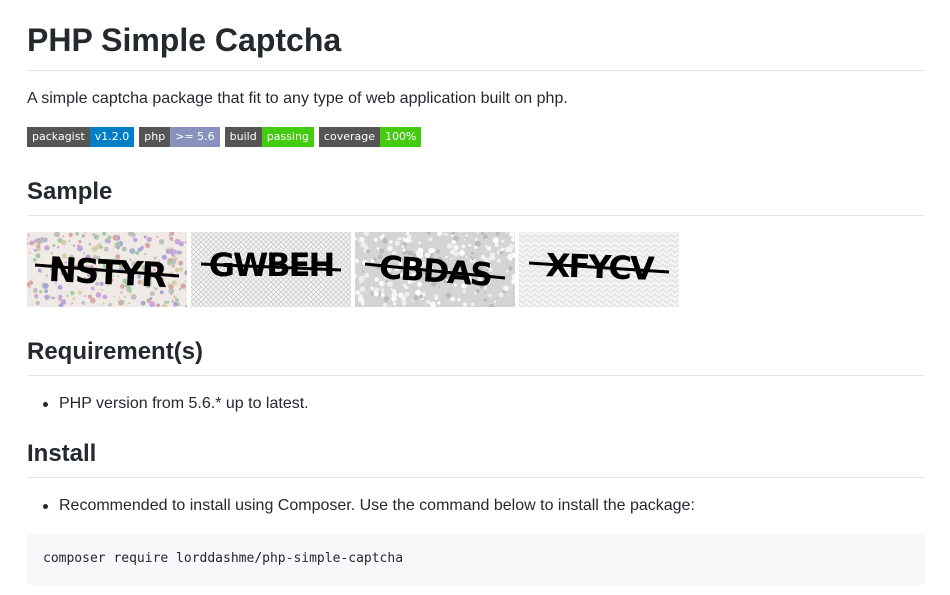 This screenshot has height=595, width=950. Describe the element at coordinates (70, 191) in the screenshot. I see `sample-heading: Sample` at that location.